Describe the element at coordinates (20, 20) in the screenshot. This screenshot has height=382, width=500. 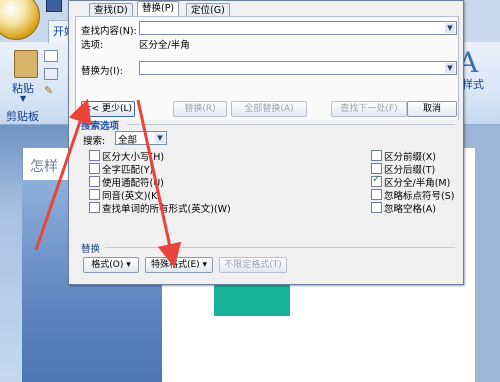
I see `office-button-icon` at that location.